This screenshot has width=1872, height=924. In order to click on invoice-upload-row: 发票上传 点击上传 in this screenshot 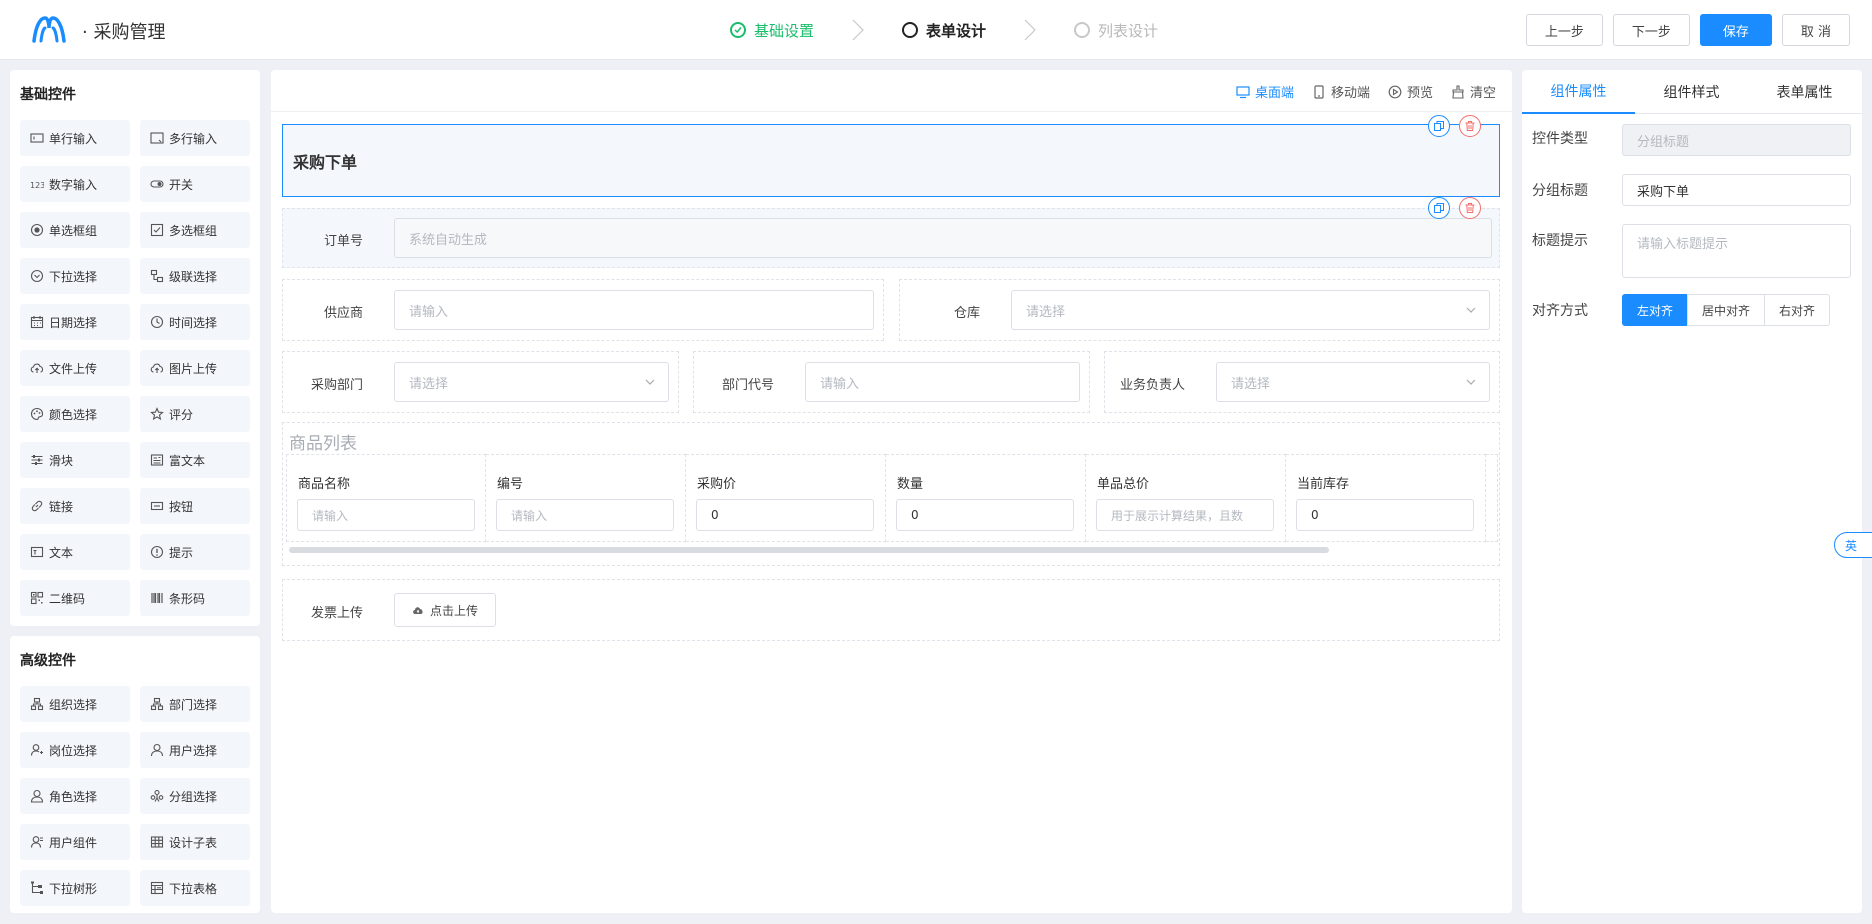, I will do `click(891, 610)`.